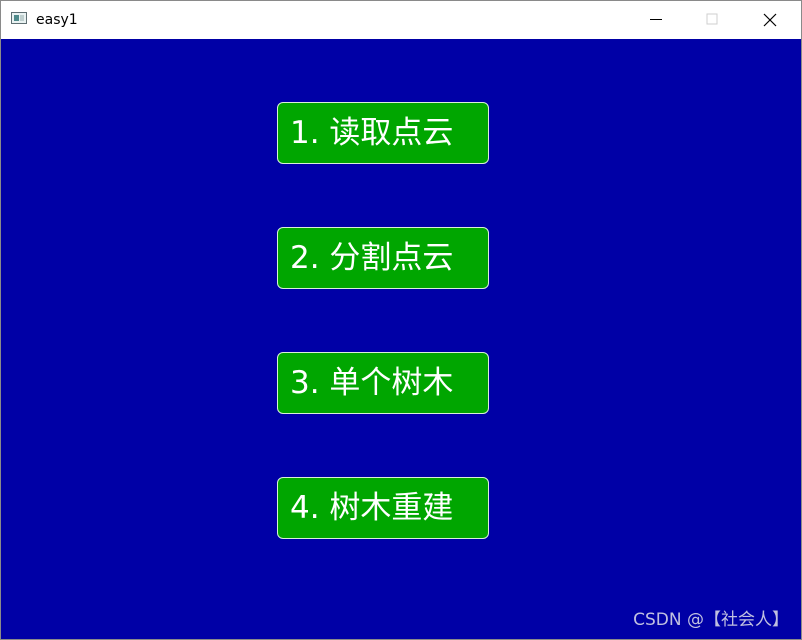  Describe the element at coordinates (383, 383) in the screenshot. I see `single-tree-button: 3. 单个树木` at that location.